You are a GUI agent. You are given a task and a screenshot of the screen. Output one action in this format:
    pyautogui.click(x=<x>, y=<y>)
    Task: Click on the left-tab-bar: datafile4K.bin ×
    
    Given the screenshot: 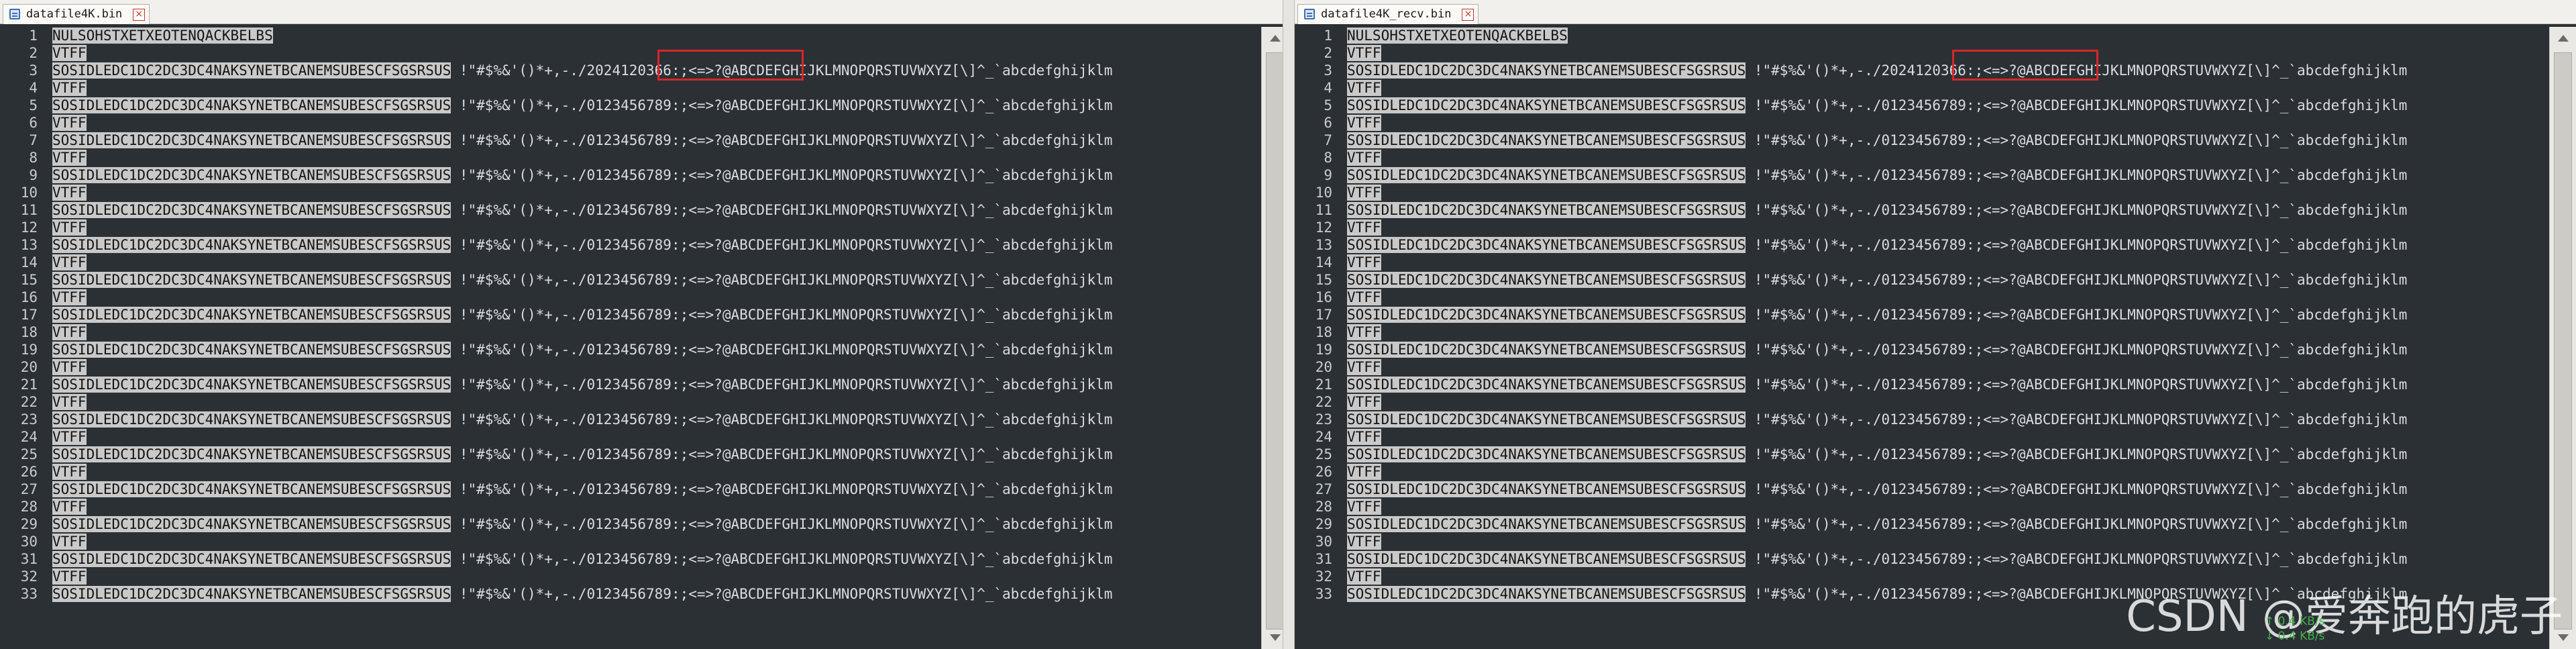 What is the action you would take?
    pyautogui.click(x=644, y=12)
    